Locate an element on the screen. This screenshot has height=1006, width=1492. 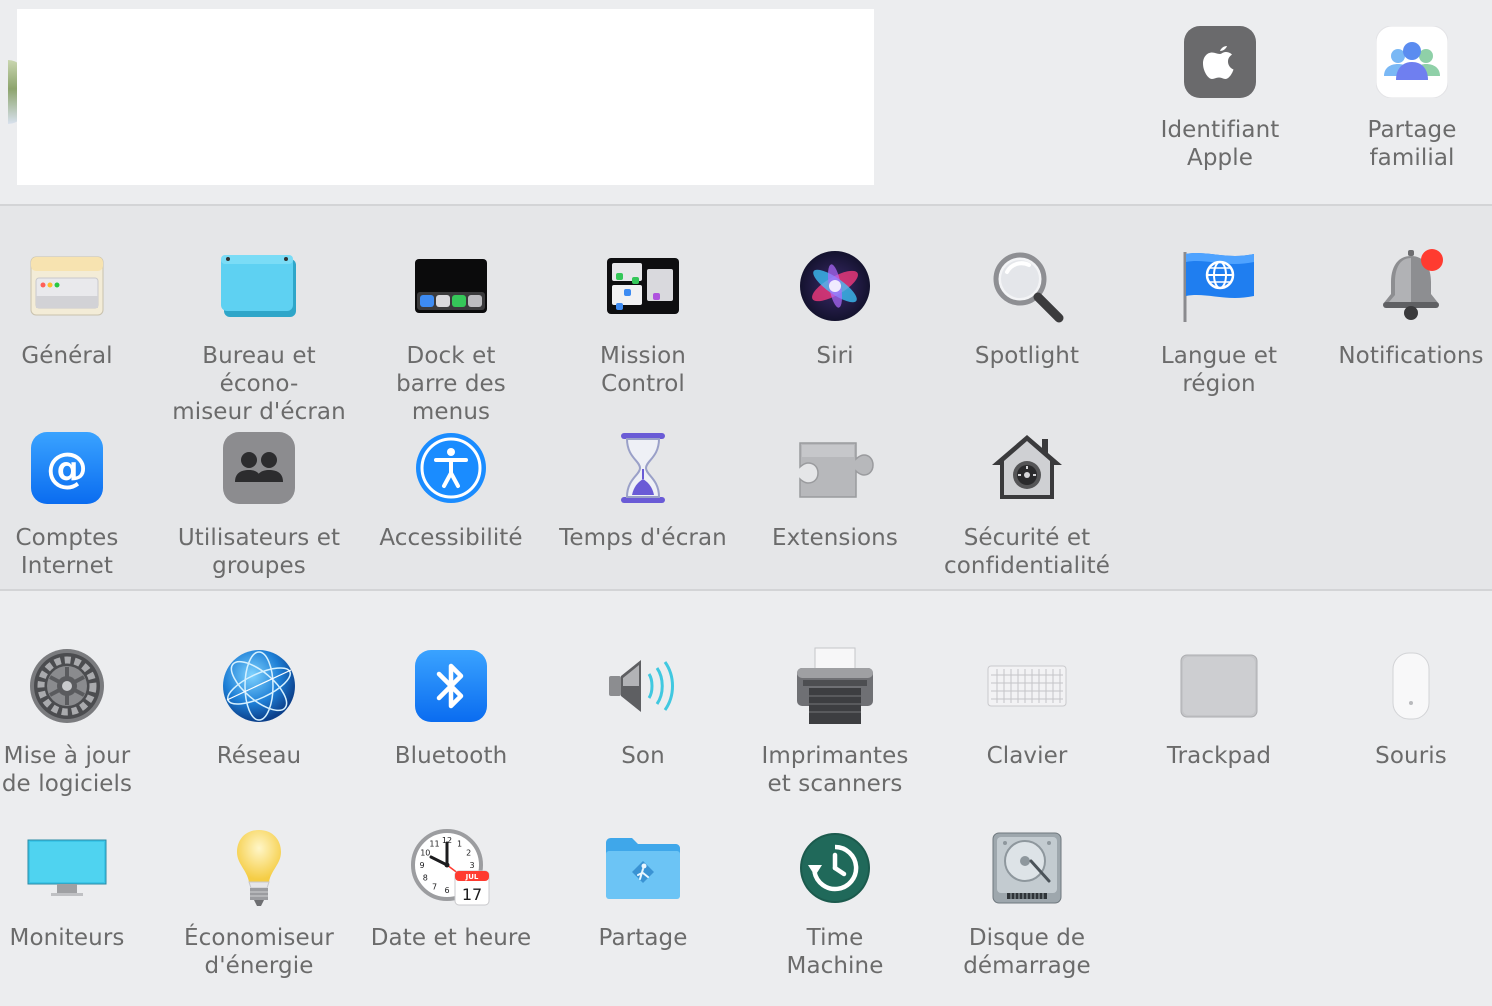
pane-label: Sécurité et confidentialité is located at coordinates (1027, 552).